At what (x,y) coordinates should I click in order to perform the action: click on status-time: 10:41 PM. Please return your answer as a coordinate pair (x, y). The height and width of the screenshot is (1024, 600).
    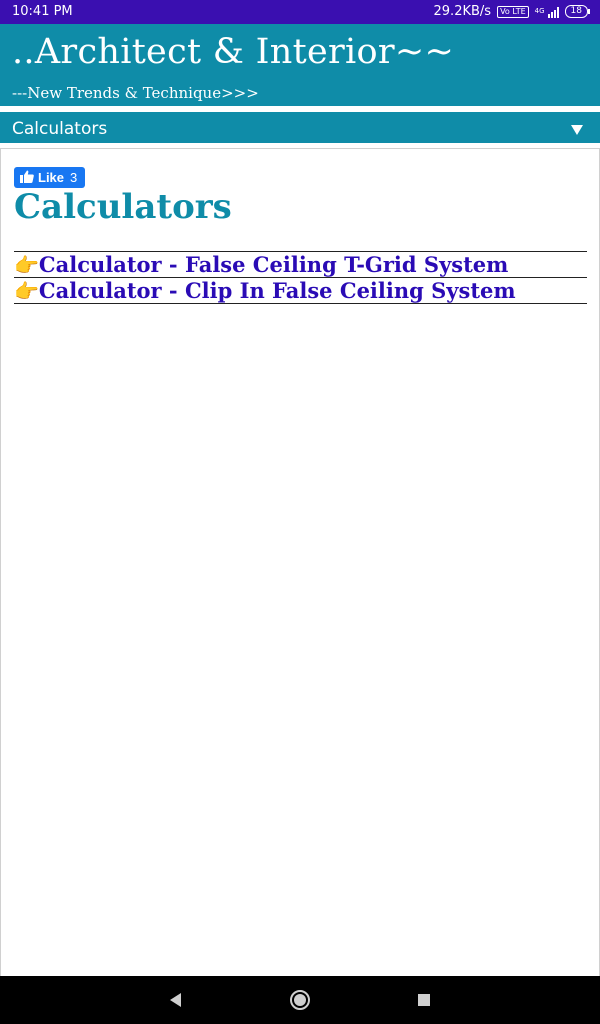
    Looking at the image, I should click on (42, 11).